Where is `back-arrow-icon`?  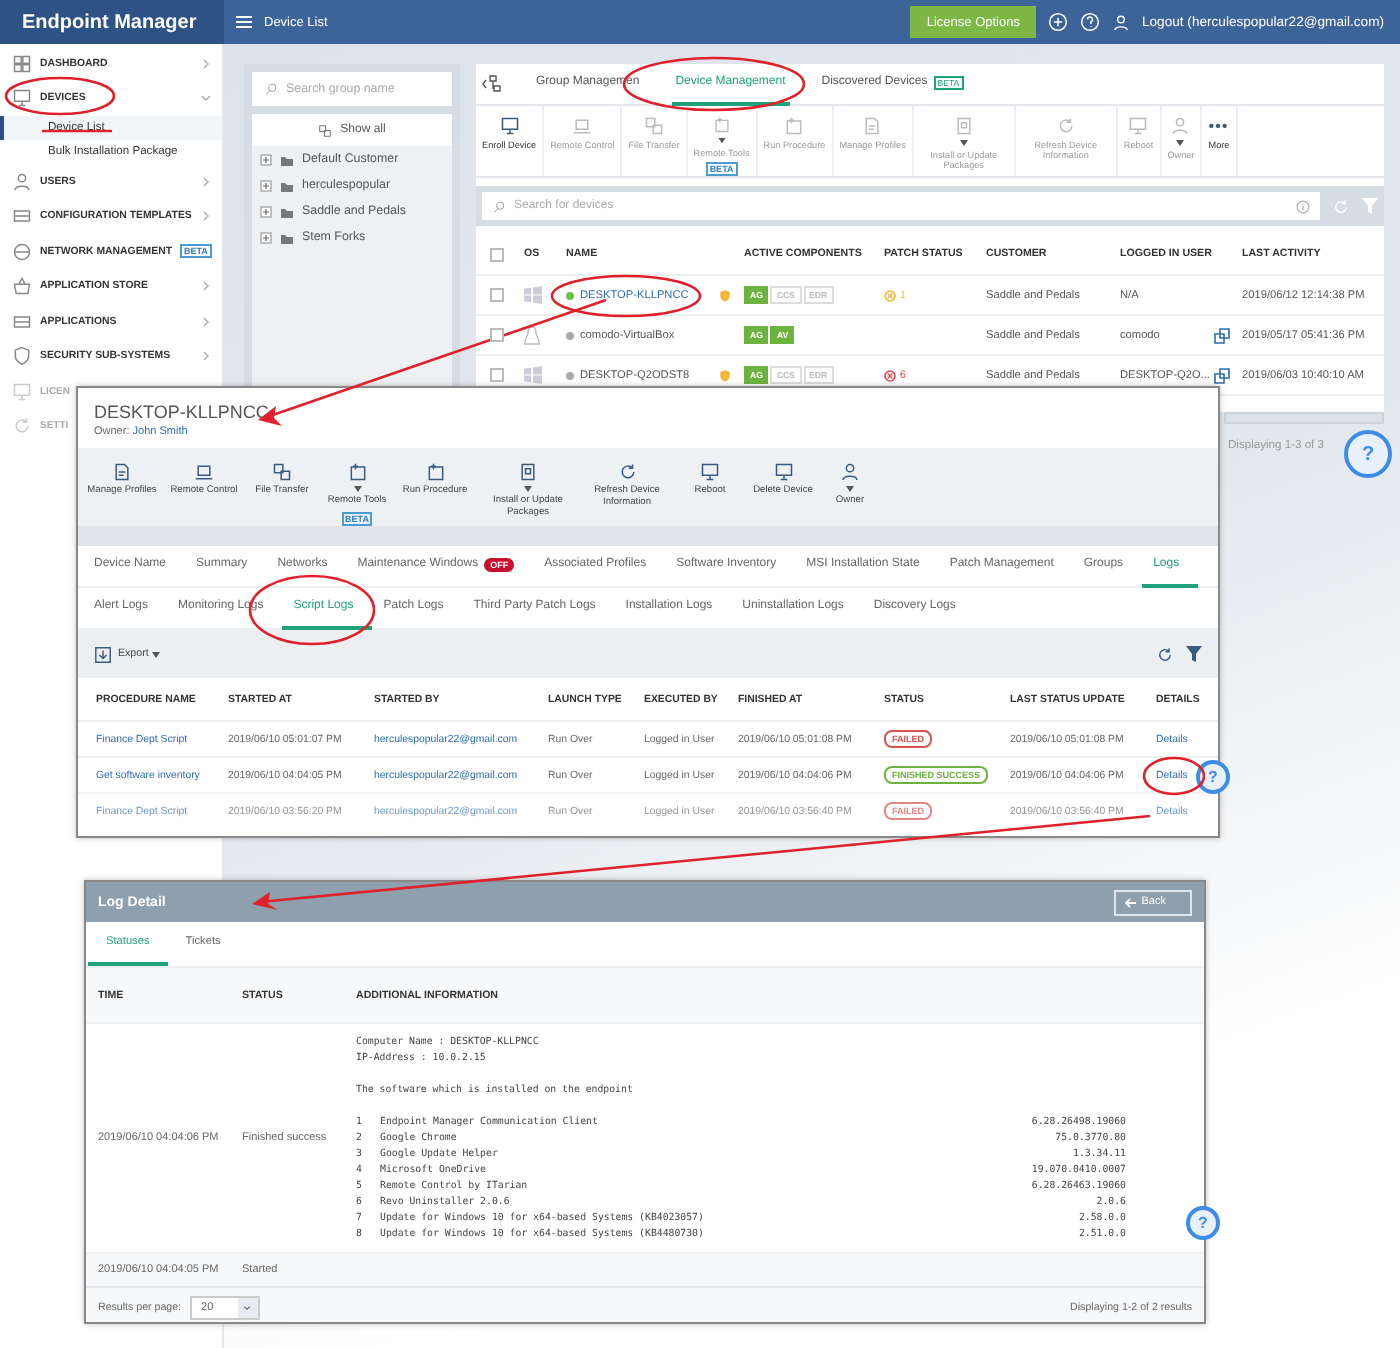
back-arrow-icon is located at coordinates (1129, 902).